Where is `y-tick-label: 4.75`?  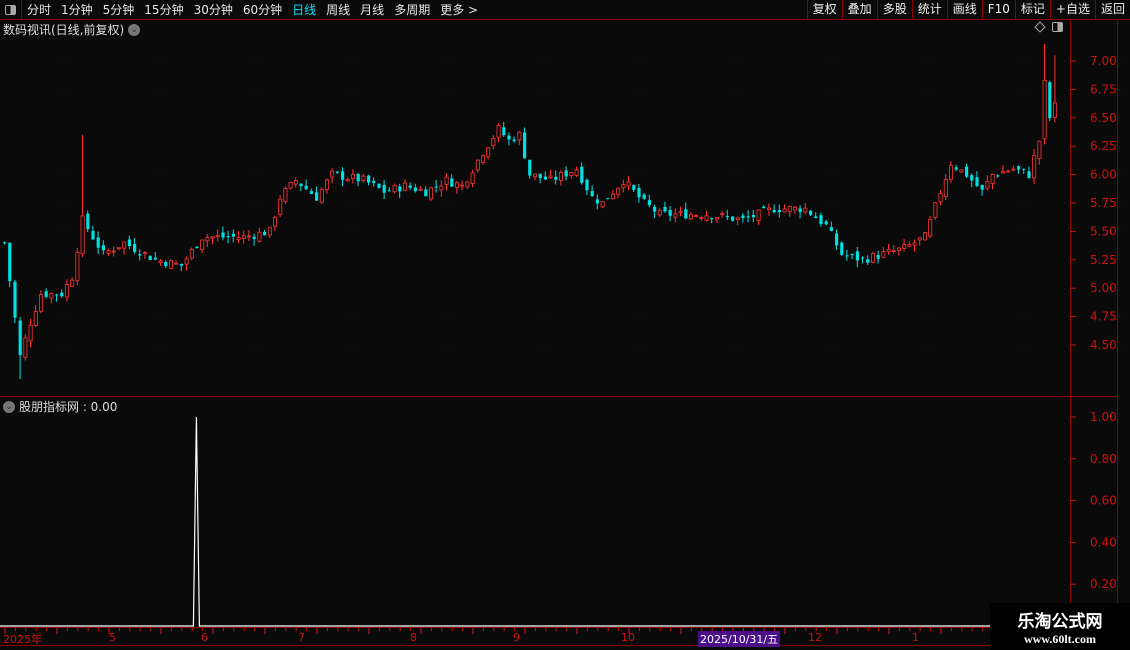
y-tick-label: 4.75 is located at coordinates (1103, 317).